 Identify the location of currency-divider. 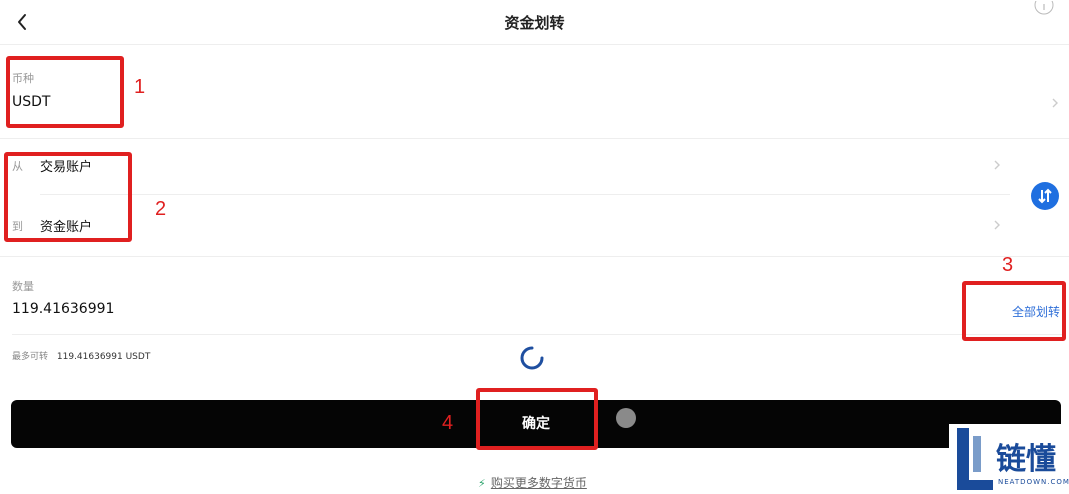
(534, 138).